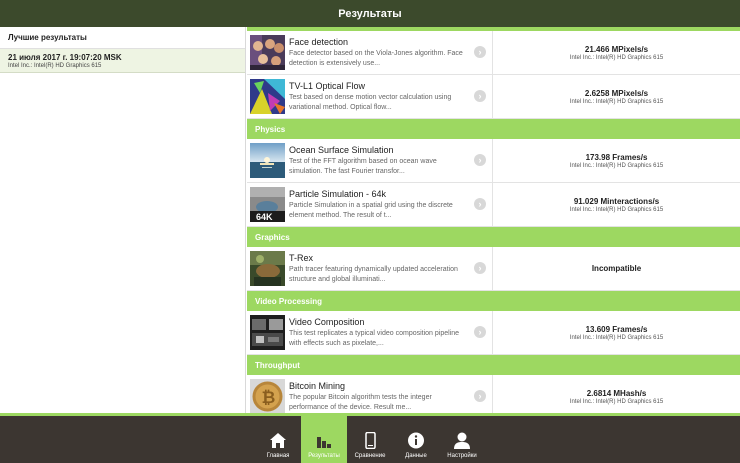  Describe the element at coordinates (267, 268) in the screenshot. I see `t-rex-thumbnail` at that location.